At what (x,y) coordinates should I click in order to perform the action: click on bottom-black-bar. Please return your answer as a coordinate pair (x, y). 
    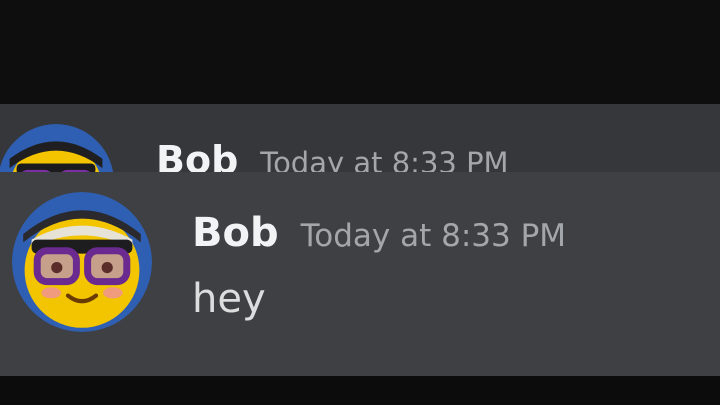
    Looking at the image, I should click on (360, 390).